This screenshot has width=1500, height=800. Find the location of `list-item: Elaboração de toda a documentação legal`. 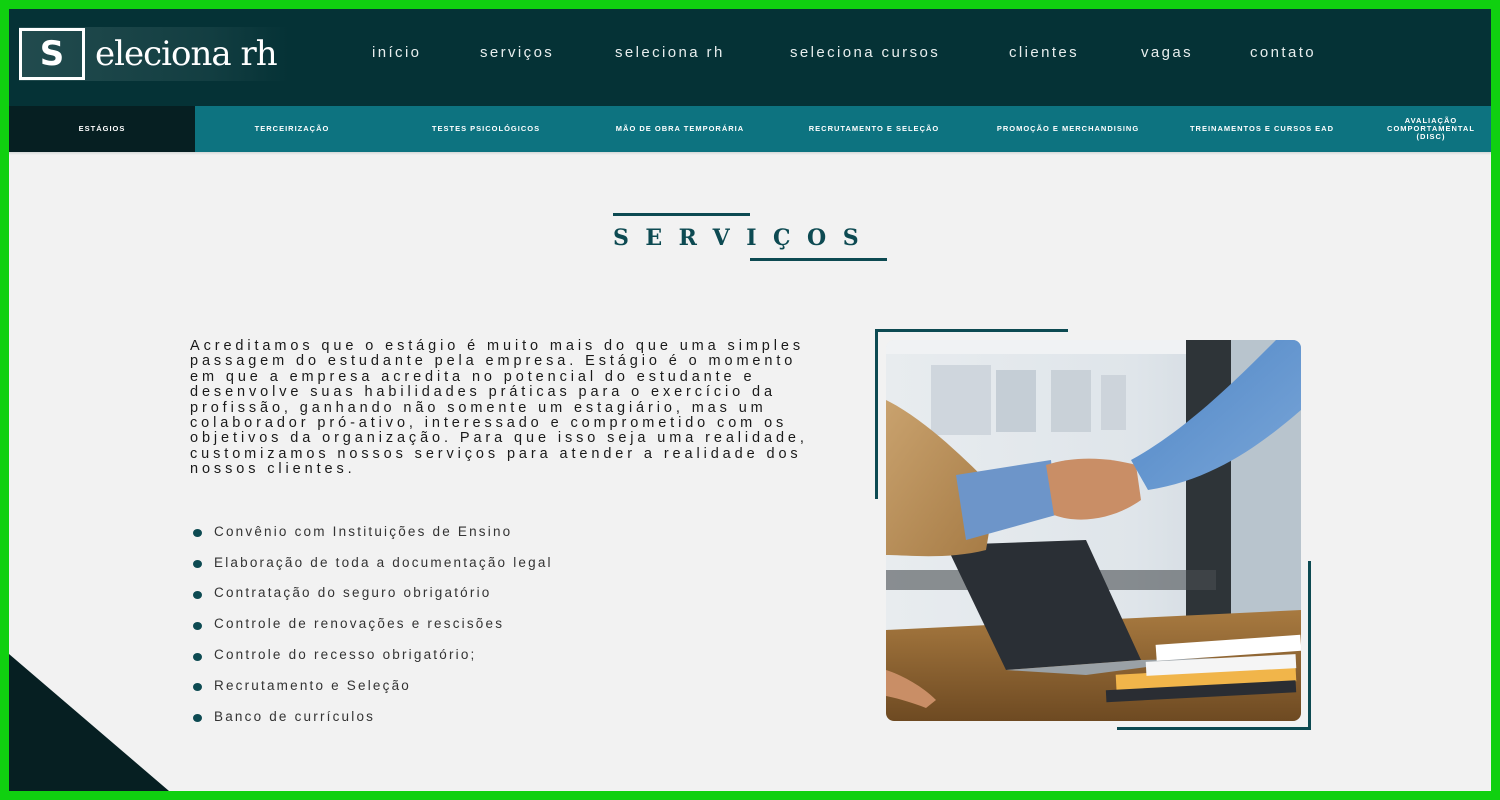

list-item: Elaboração de toda a documentação legal is located at coordinates (373, 562).